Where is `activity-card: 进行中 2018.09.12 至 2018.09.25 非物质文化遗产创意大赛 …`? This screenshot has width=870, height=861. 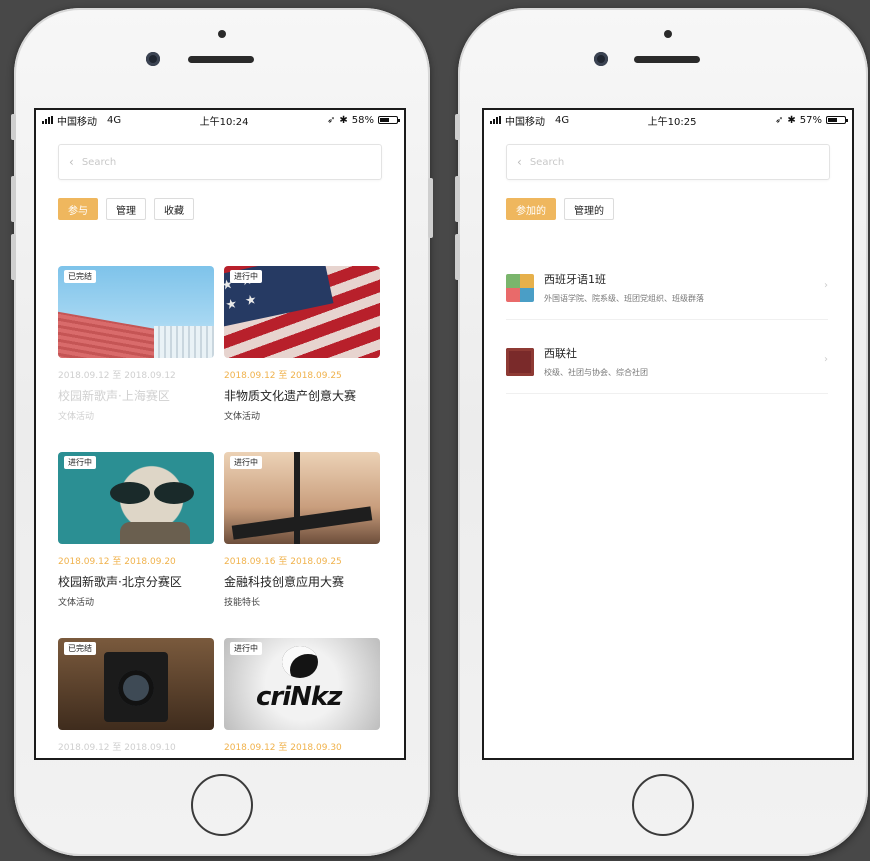 activity-card: 进行中 2018.09.12 至 2018.09.25 非物质文化遗产创意大赛 … is located at coordinates (302, 352).